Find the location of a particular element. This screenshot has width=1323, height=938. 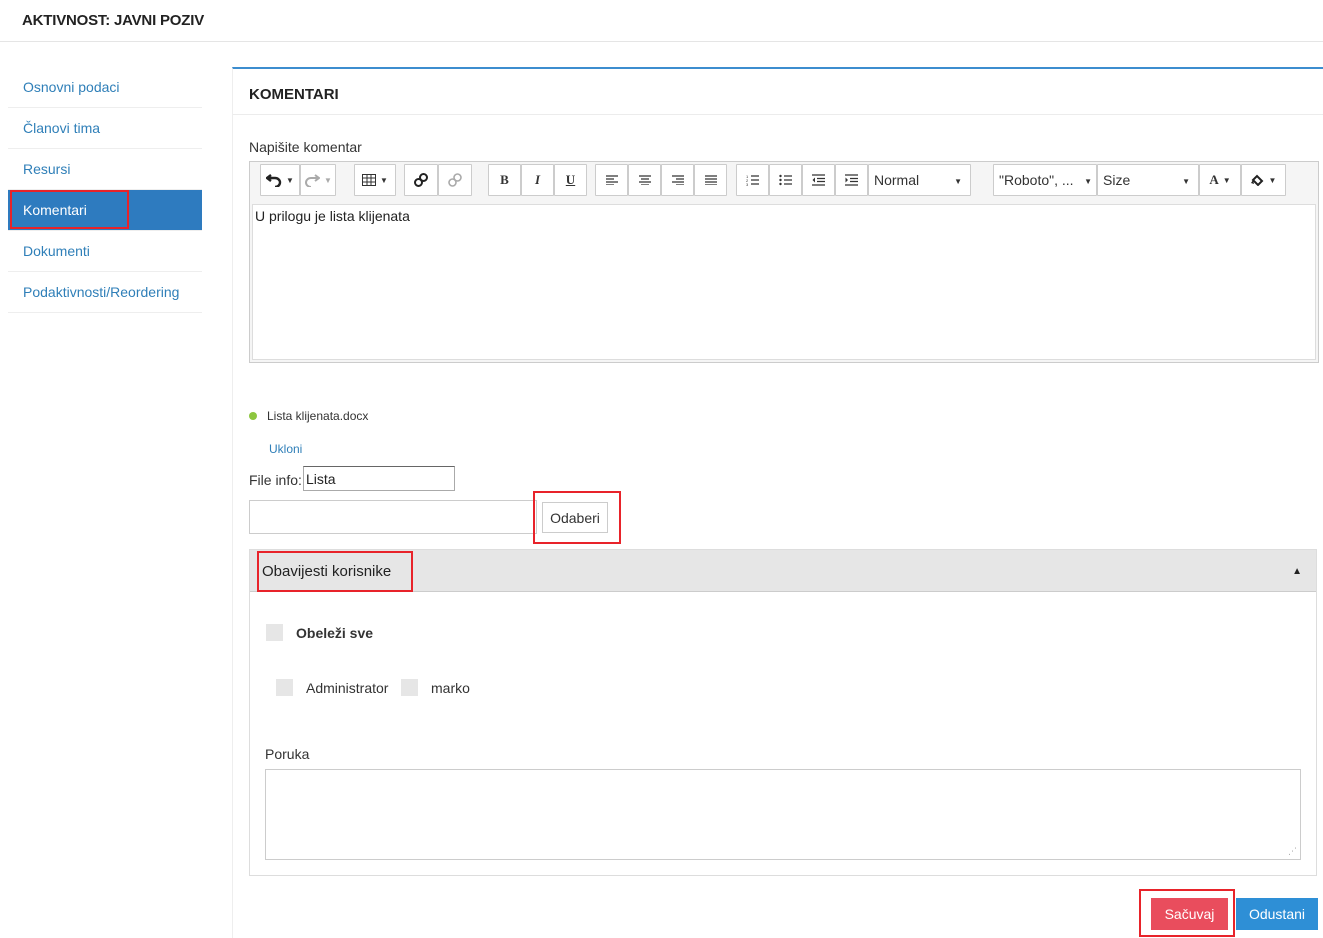

select-all-checkbox is located at coordinates (274, 632).